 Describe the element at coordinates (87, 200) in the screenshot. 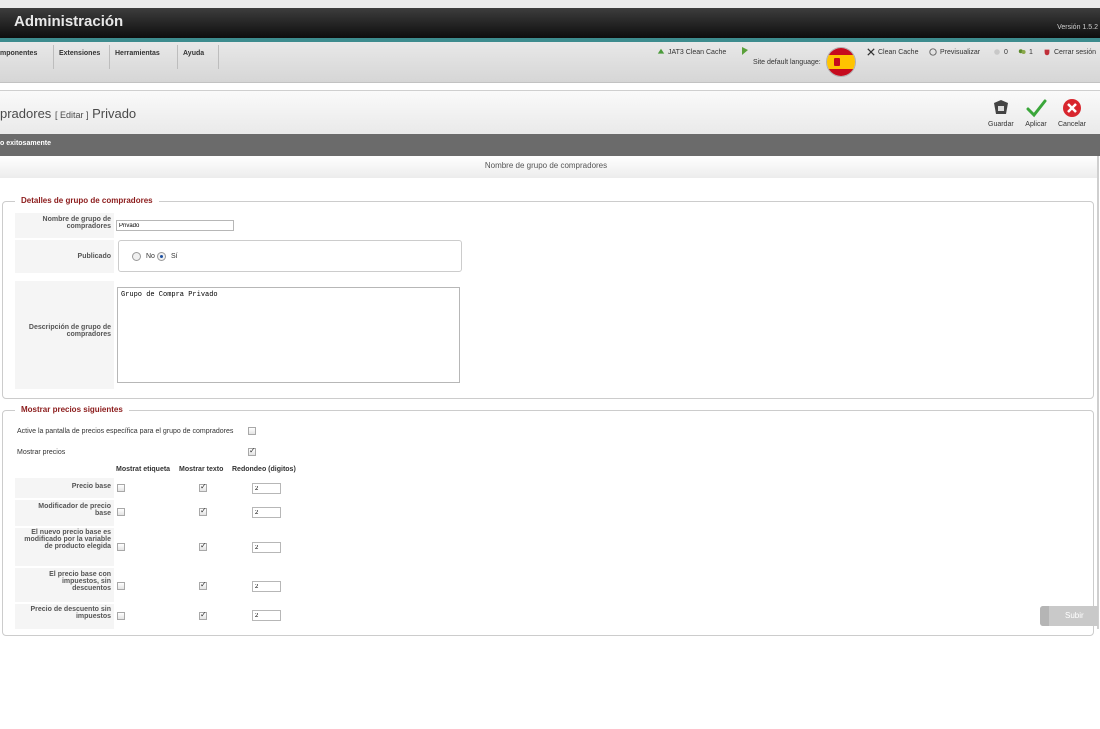

I see `details-legend: Detalles de grupo de compradores` at that location.